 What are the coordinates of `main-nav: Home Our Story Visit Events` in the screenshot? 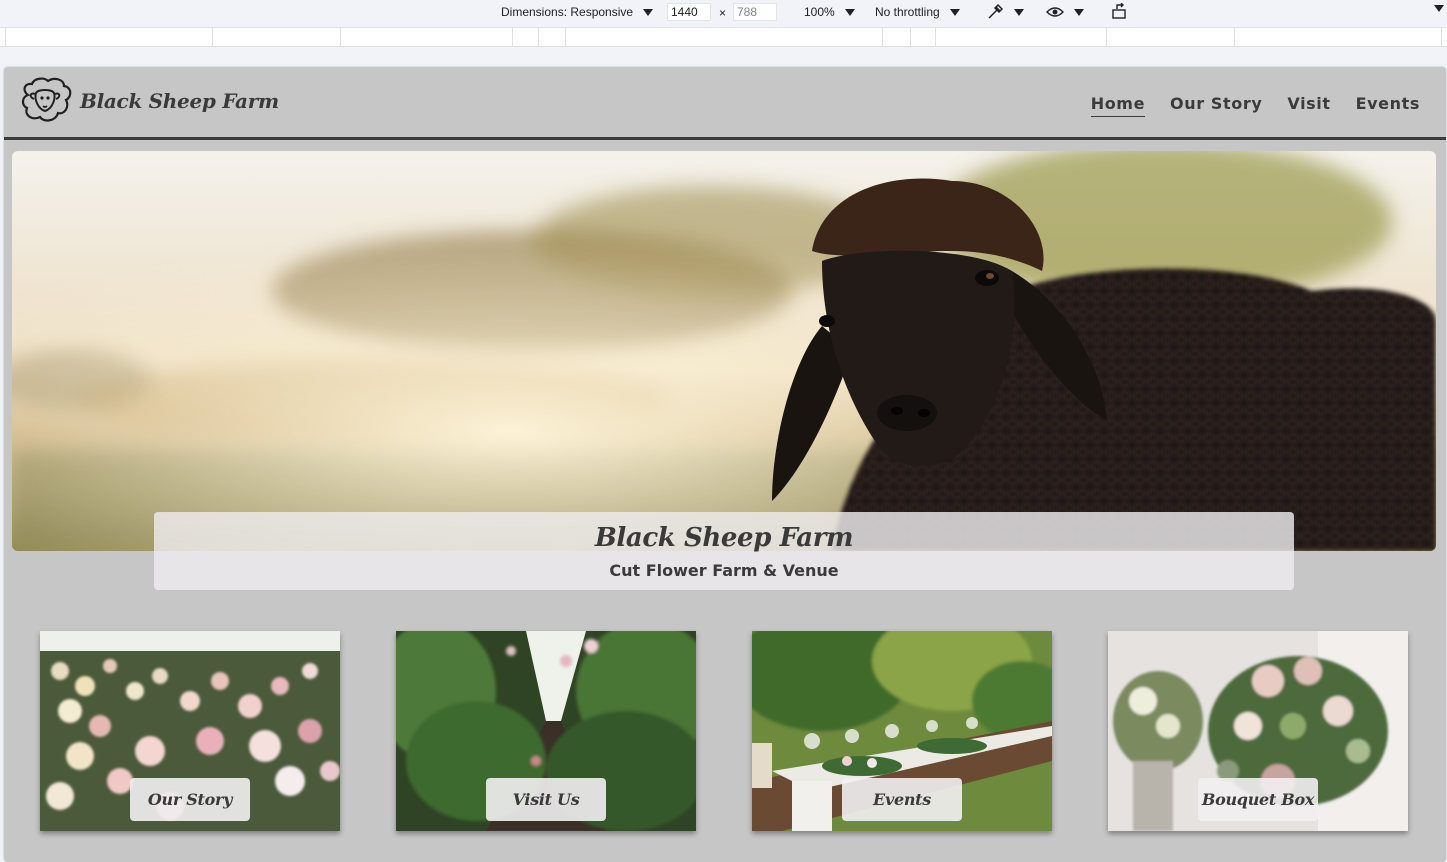 It's located at (1255, 105).